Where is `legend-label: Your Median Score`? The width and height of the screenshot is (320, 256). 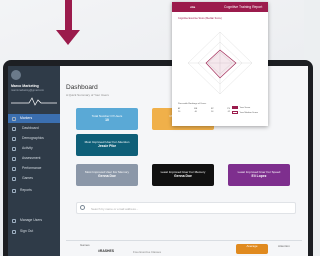 legend-label: Your Median Score is located at coordinates (249, 112).